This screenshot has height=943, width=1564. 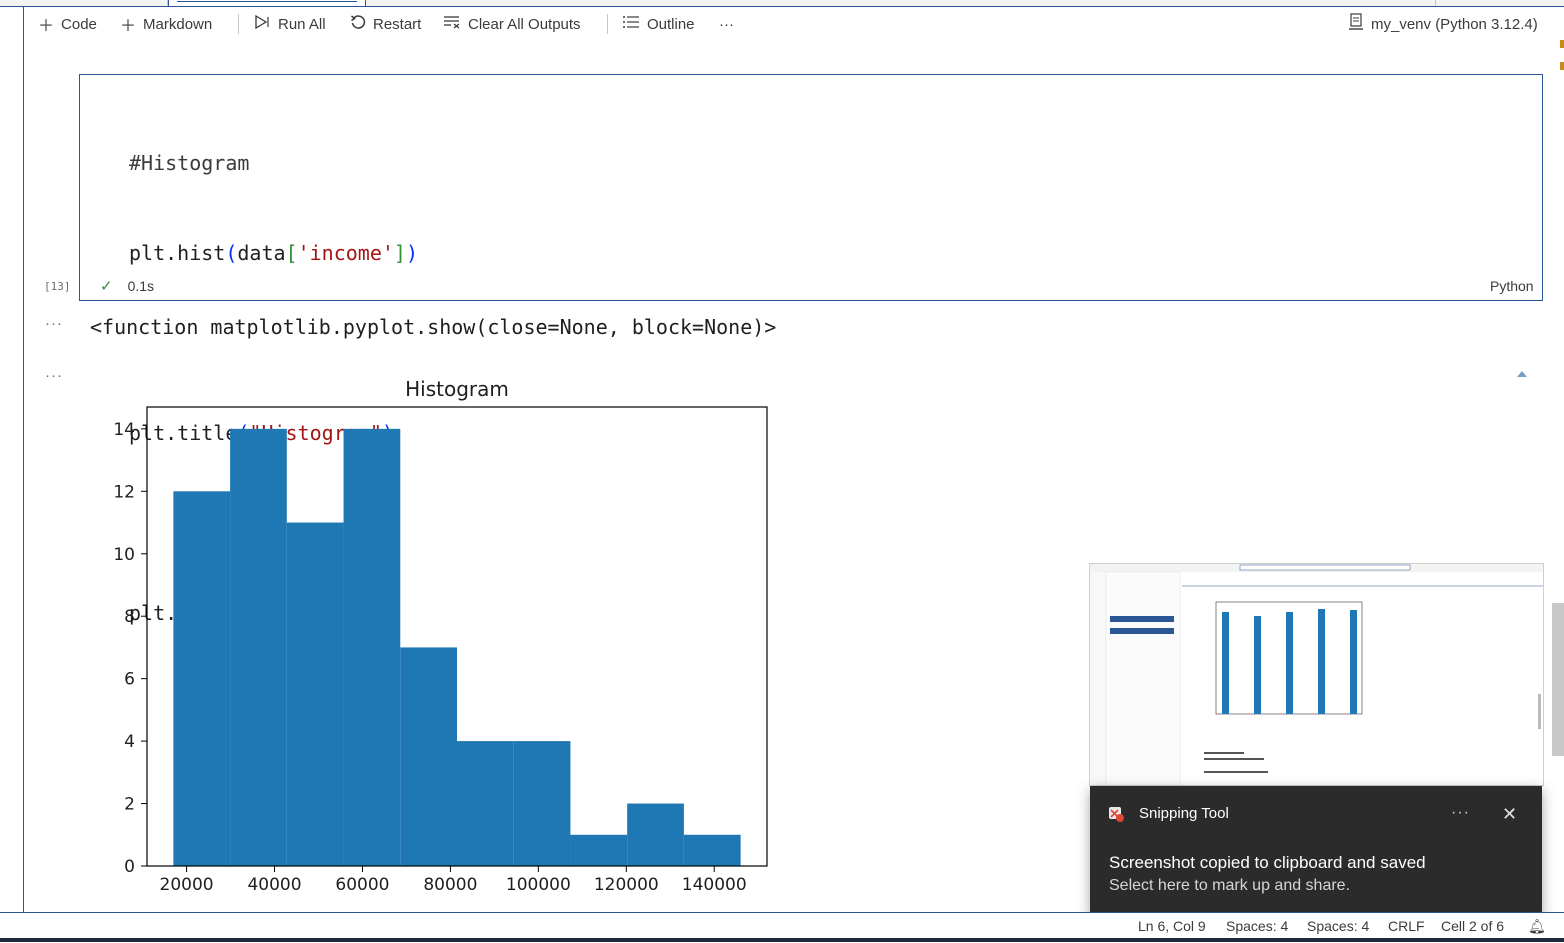 I want to click on outline-button: Outline, so click(x=658, y=24).